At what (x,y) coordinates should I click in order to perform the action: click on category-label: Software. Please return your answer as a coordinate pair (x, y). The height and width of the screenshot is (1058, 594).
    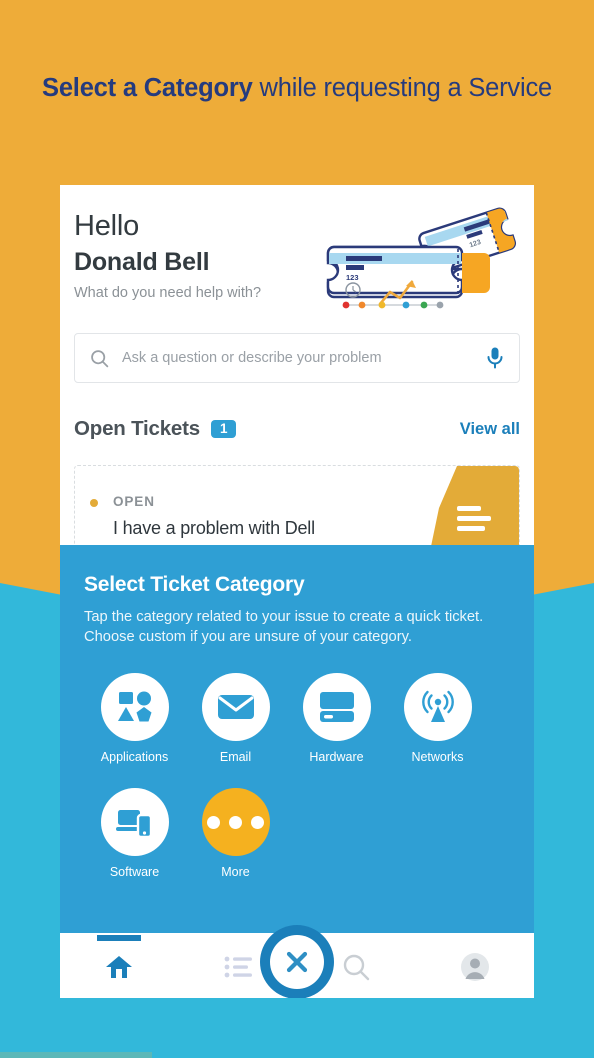
    Looking at the image, I should click on (134, 872).